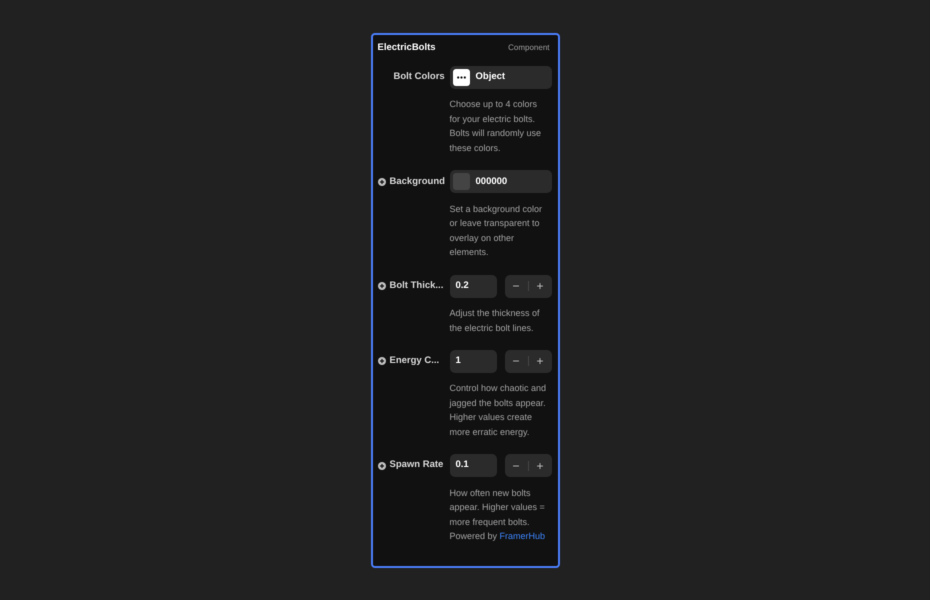 The width and height of the screenshot is (930, 600). What do you see at coordinates (461, 181) in the screenshot?
I see `color-swatch` at bounding box center [461, 181].